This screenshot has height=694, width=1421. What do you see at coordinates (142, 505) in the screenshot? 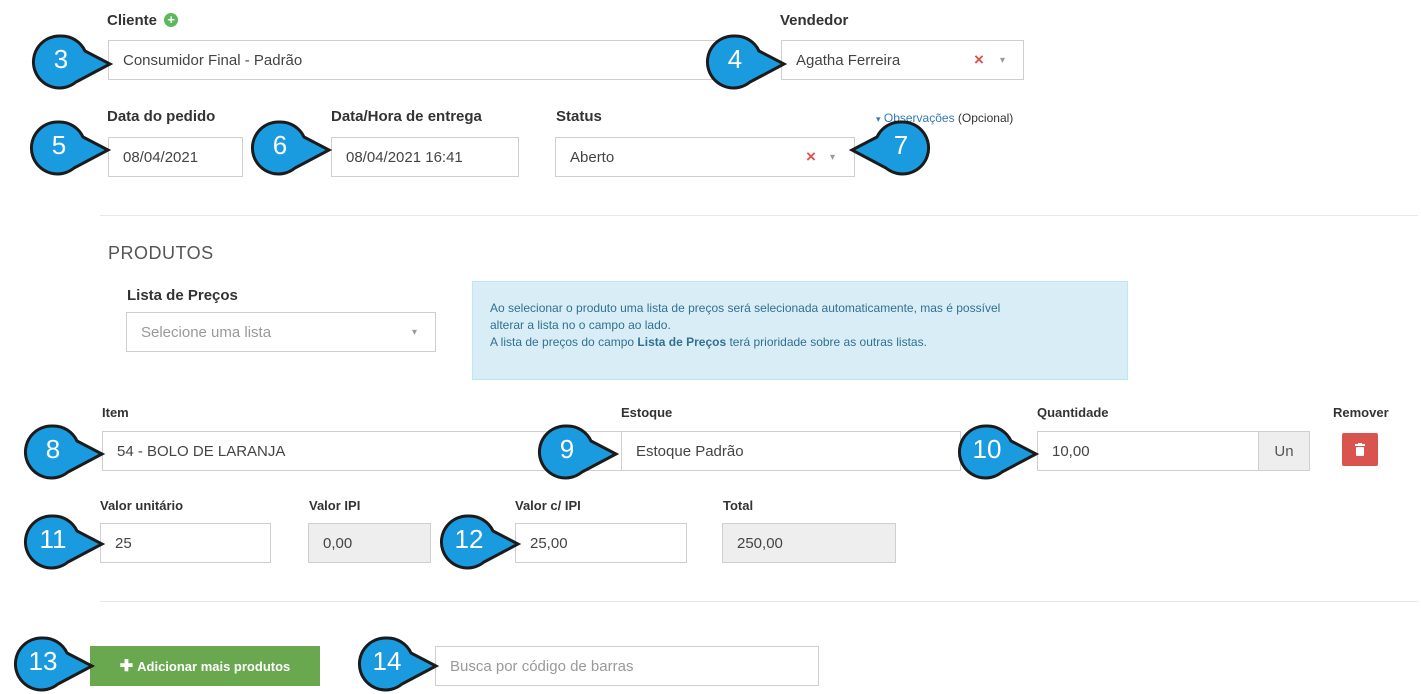
I see `valor-unitario-label: Valor unitário` at bounding box center [142, 505].